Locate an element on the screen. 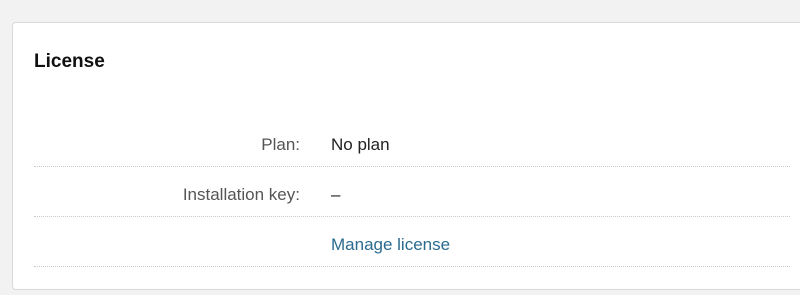 Image resolution: width=800 pixels, height=295 pixels. manage-license-row: Manage license is located at coordinates (412, 245).